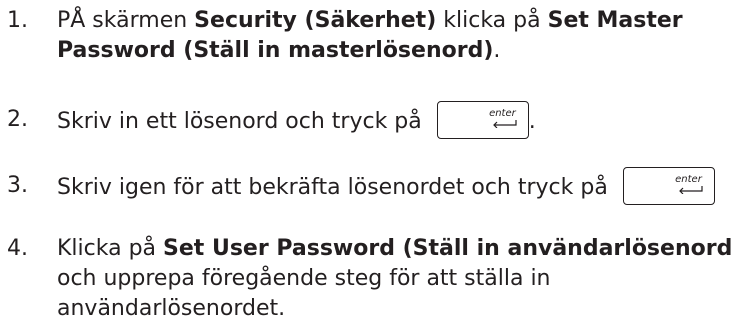 The image size is (731, 335). Describe the element at coordinates (492, 20) in the screenshot. I see `text-run: klicka på` at that location.